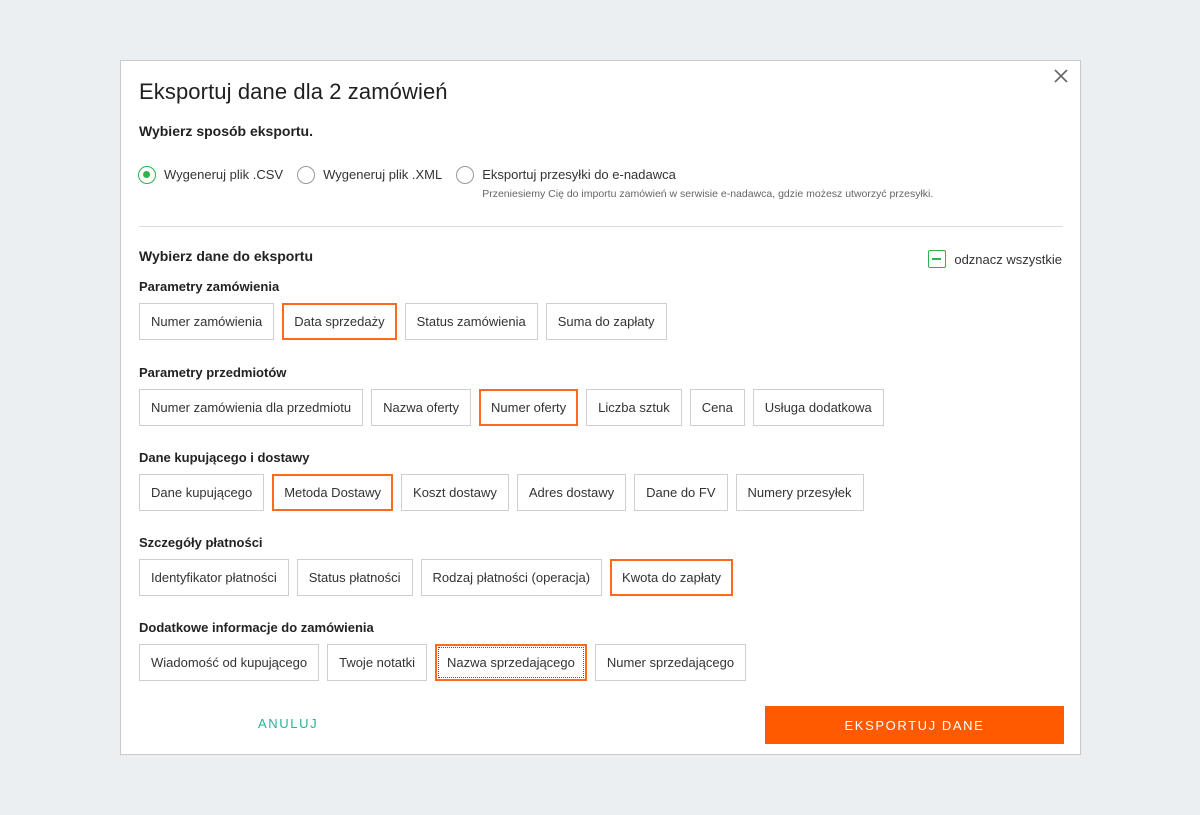 The height and width of the screenshot is (815, 1200). Describe the element at coordinates (383, 174) in the screenshot. I see `radio-xml-label: Wygeneruj plik .XML` at that location.